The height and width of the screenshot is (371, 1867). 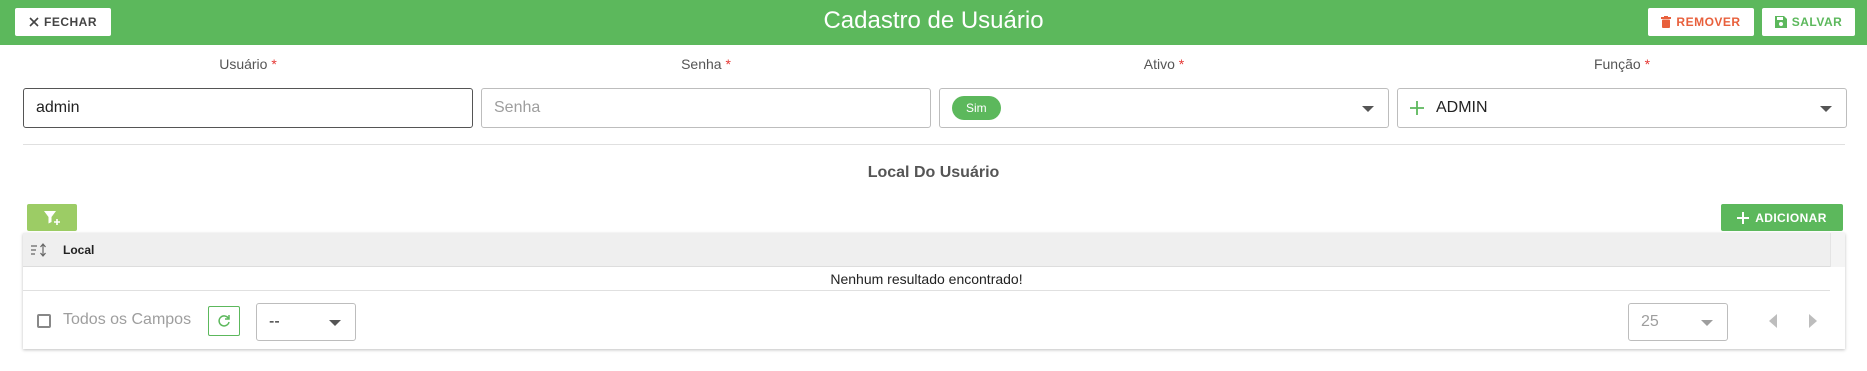 I want to click on all-fields-label: Todos os Campos, so click(x=127, y=319).